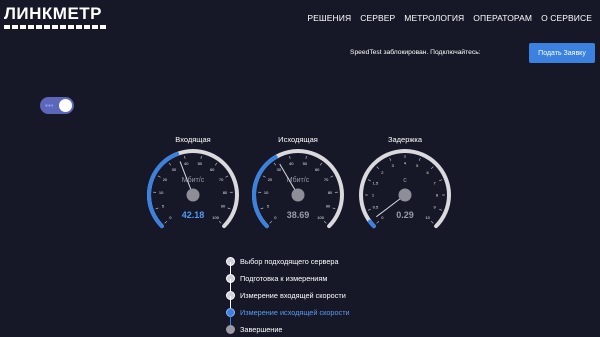 This screenshot has height=337, width=600. What do you see at coordinates (193, 139) in the screenshot?
I see `gauge-title: Входящая` at bounding box center [193, 139].